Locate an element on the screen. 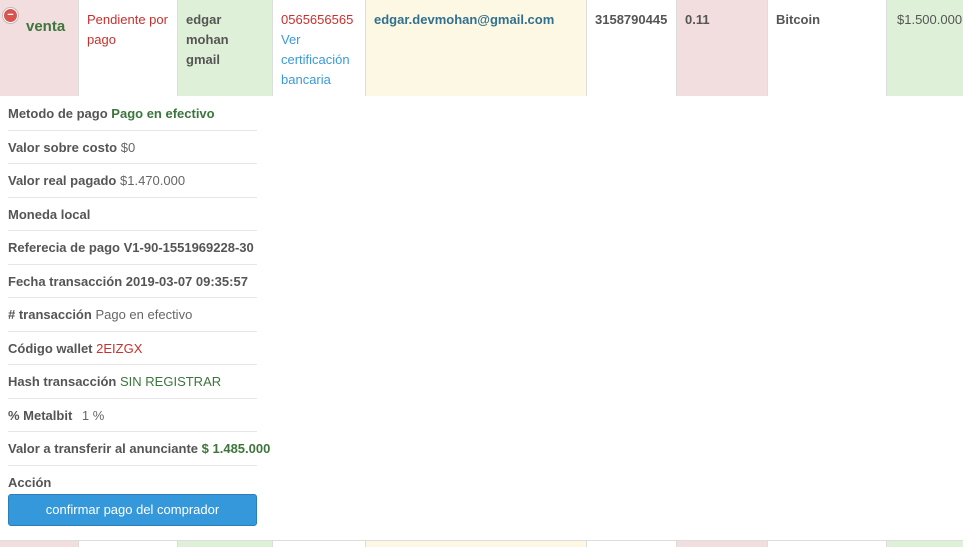  detail-label: % Metalbit is located at coordinates (40, 415).